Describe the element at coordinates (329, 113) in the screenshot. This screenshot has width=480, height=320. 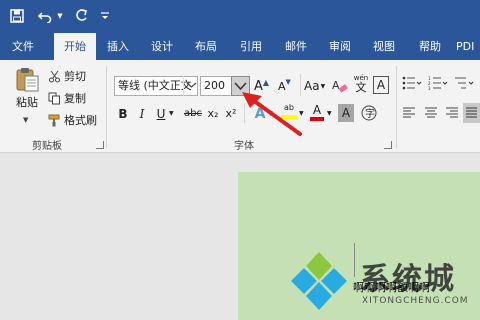
I see `font-color-dropdown-icon: ▼` at that location.